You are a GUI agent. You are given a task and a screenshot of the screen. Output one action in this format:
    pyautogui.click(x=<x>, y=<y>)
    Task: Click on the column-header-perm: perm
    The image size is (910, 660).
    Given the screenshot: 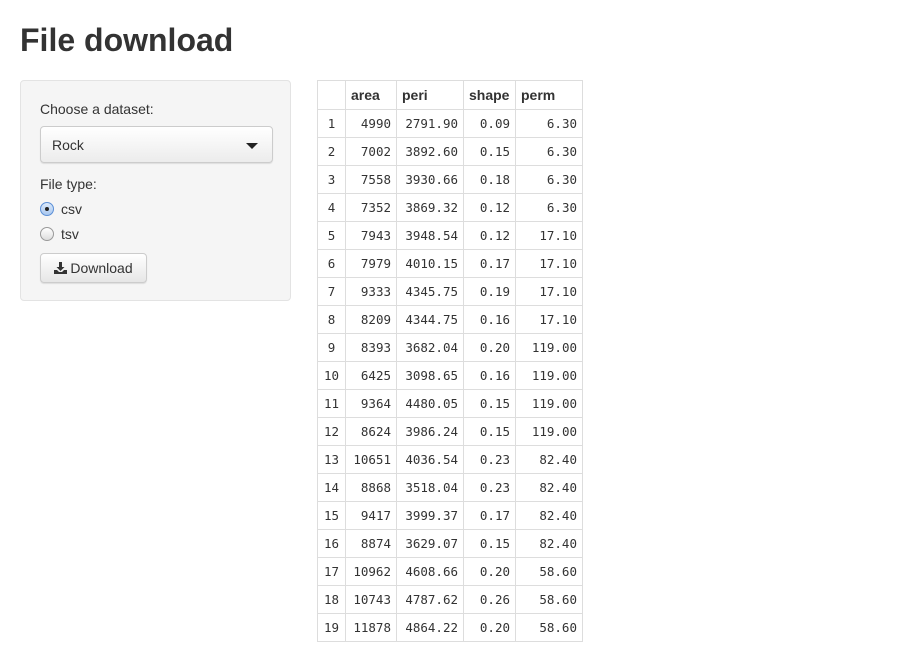 What is the action you would take?
    pyautogui.click(x=549, y=95)
    